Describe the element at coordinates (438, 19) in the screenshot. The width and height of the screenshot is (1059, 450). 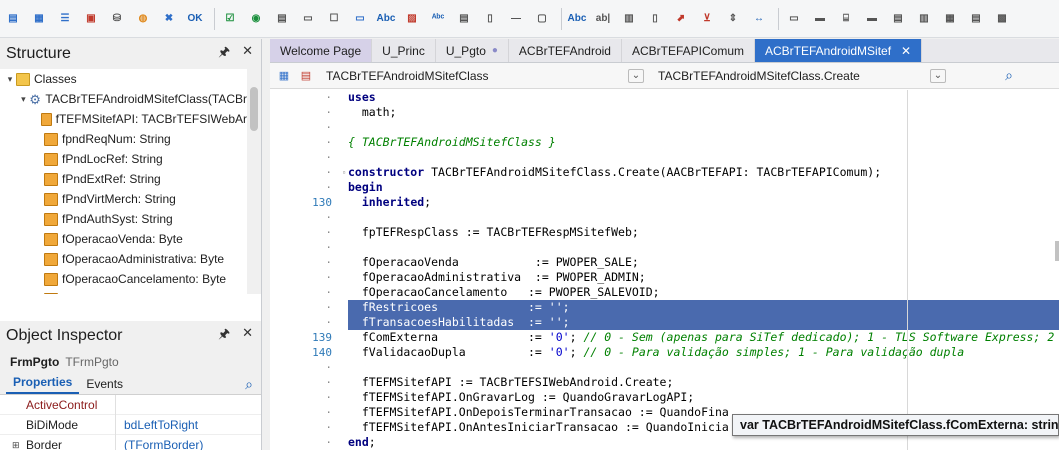
I see `spellcheck-button: ᴬᵇᶜ` at that location.